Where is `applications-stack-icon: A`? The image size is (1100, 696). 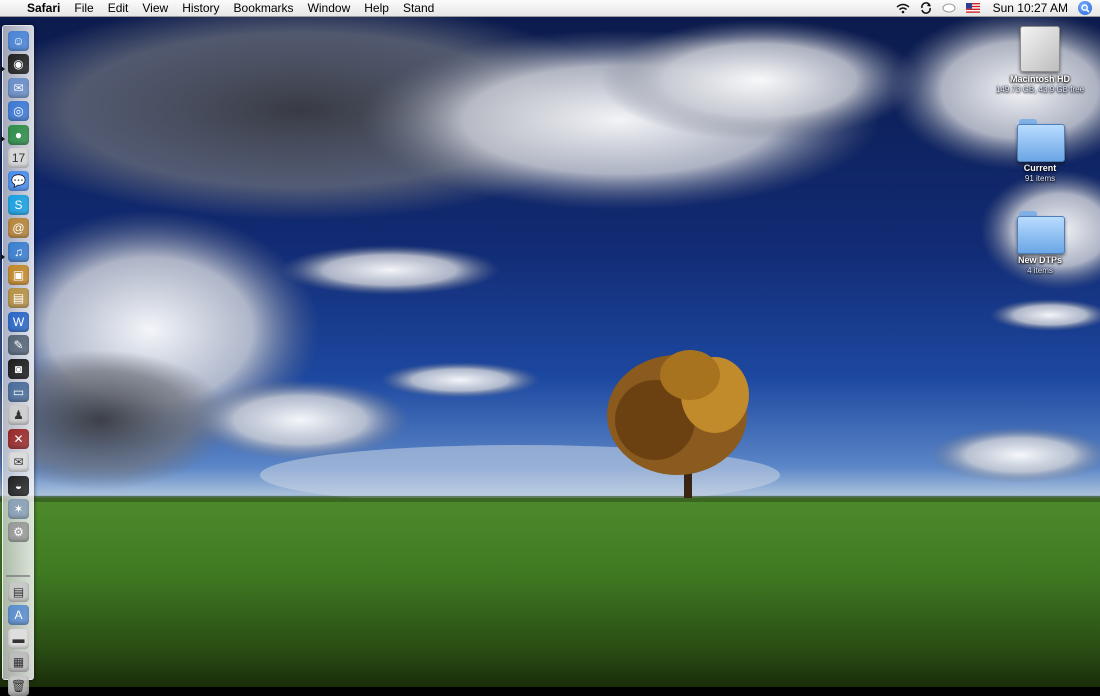
applications-stack-icon: A is located at coordinates (18, 615).